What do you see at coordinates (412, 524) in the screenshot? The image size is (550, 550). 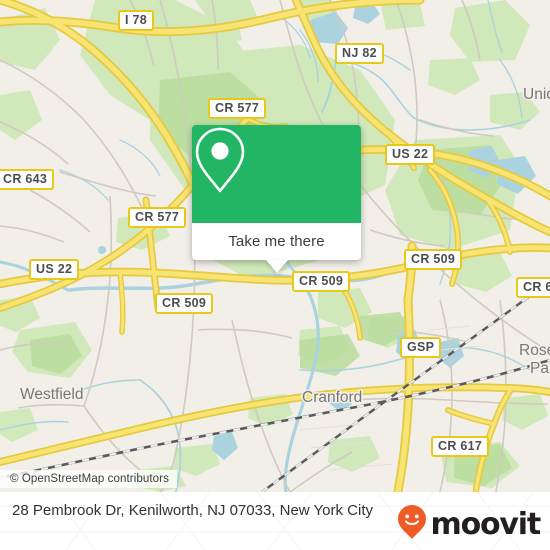 I see `moovit-pin-smile-icon` at bounding box center [412, 524].